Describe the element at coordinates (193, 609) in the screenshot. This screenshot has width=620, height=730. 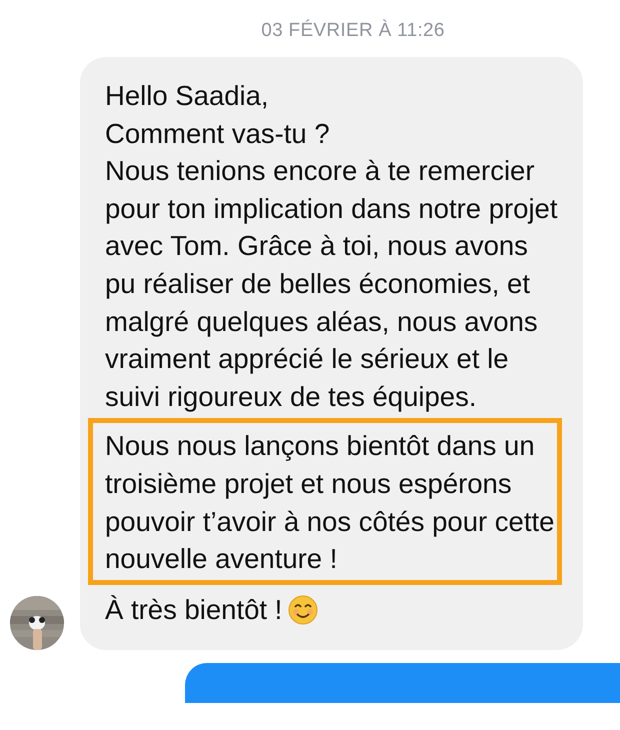
I see `message-text: À très bientôt !` at that location.